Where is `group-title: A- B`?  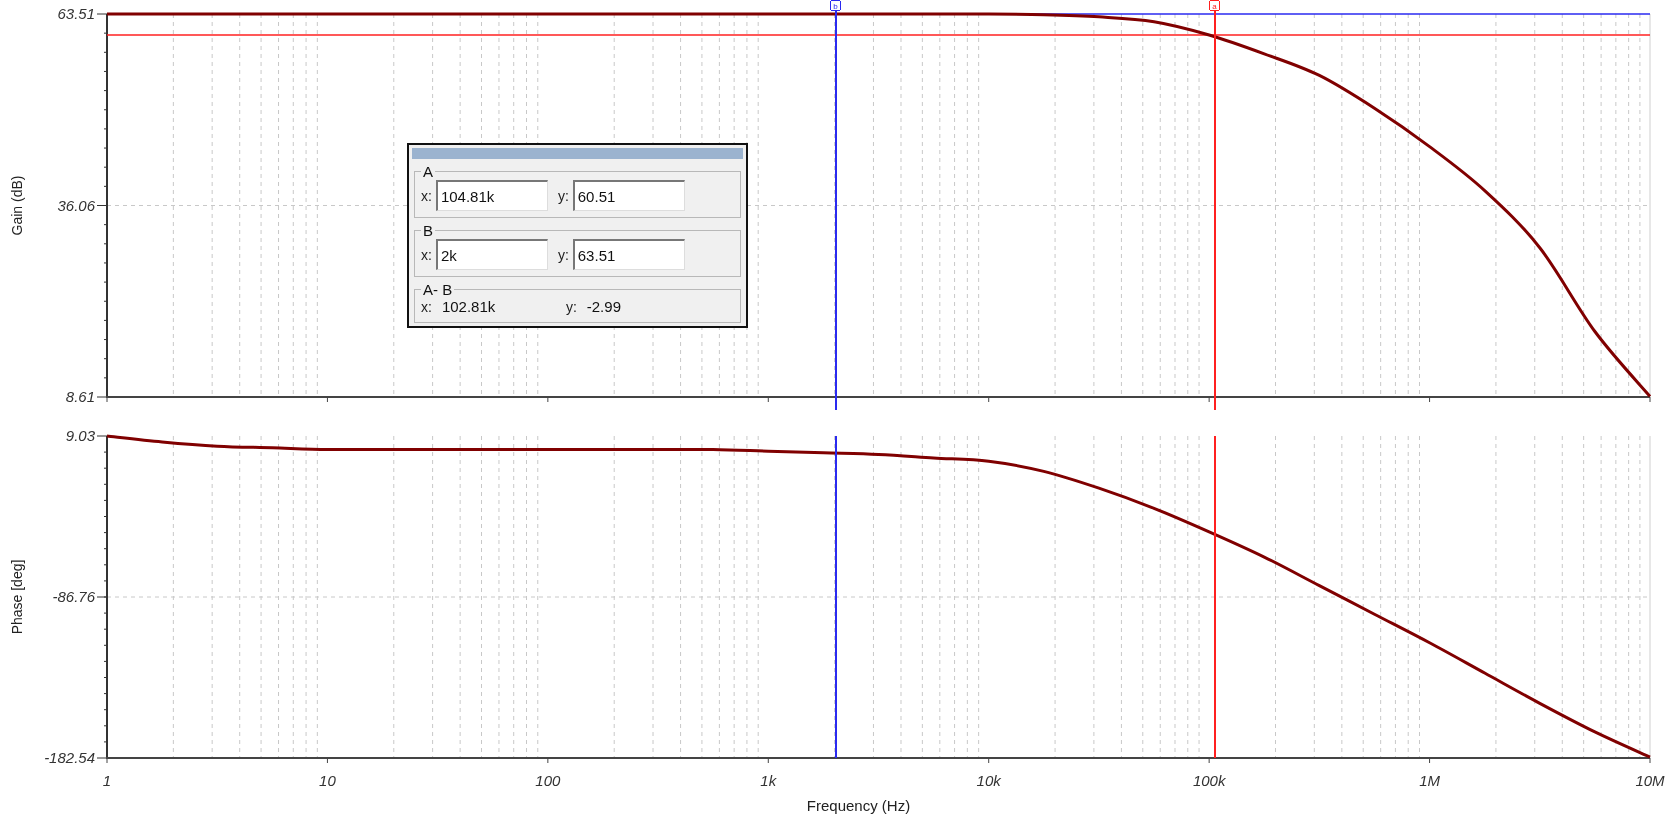 group-title: A- B is located at coordinates (438, 289).